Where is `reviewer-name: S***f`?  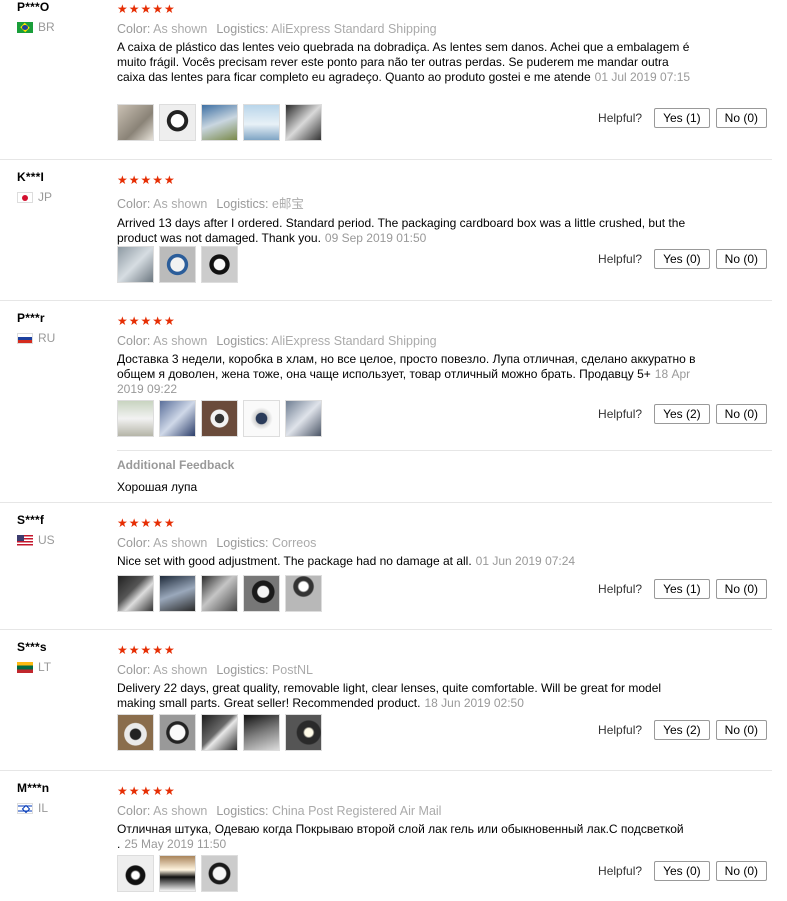 reviewer-name: S***f is located at coordinates (31, 520).